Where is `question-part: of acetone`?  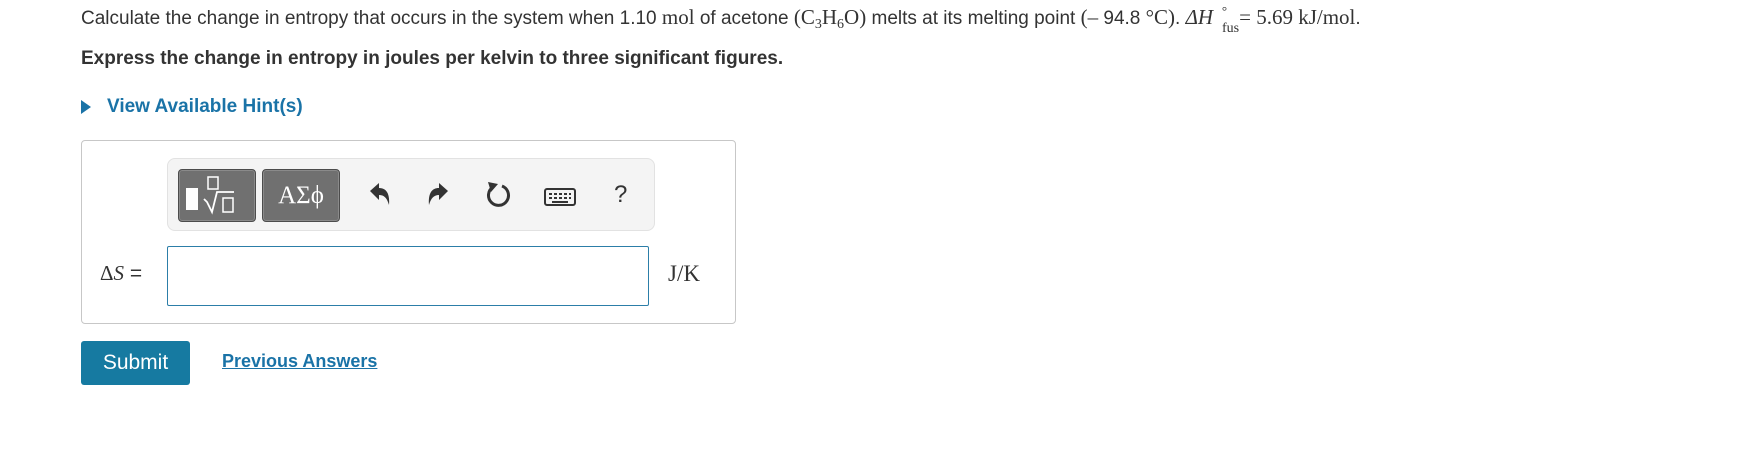
question-part: of acetone is located at coordinates (744, 18).